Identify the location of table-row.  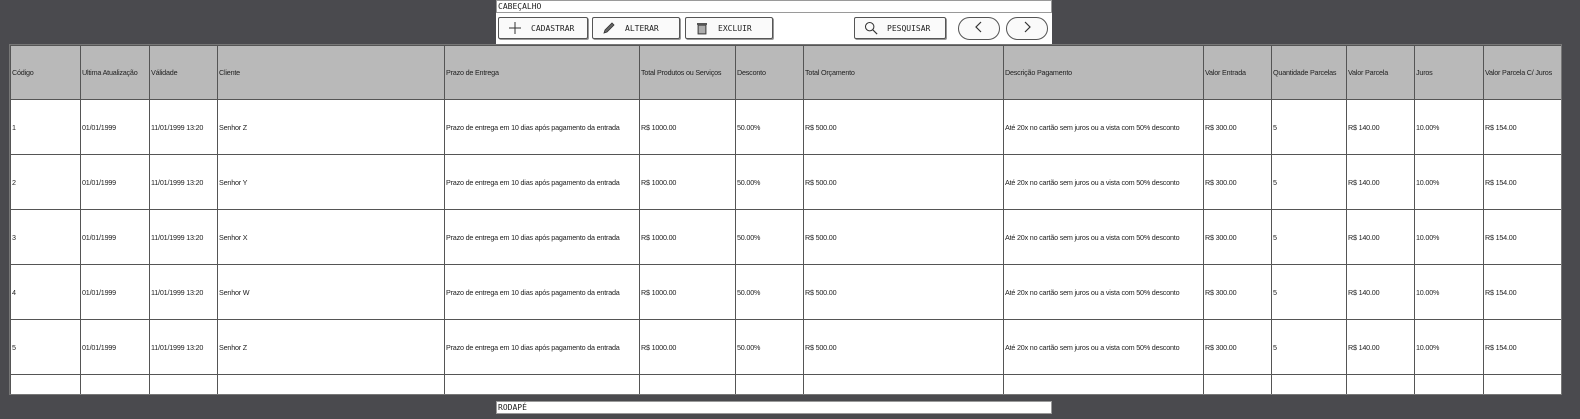
(785, 384).